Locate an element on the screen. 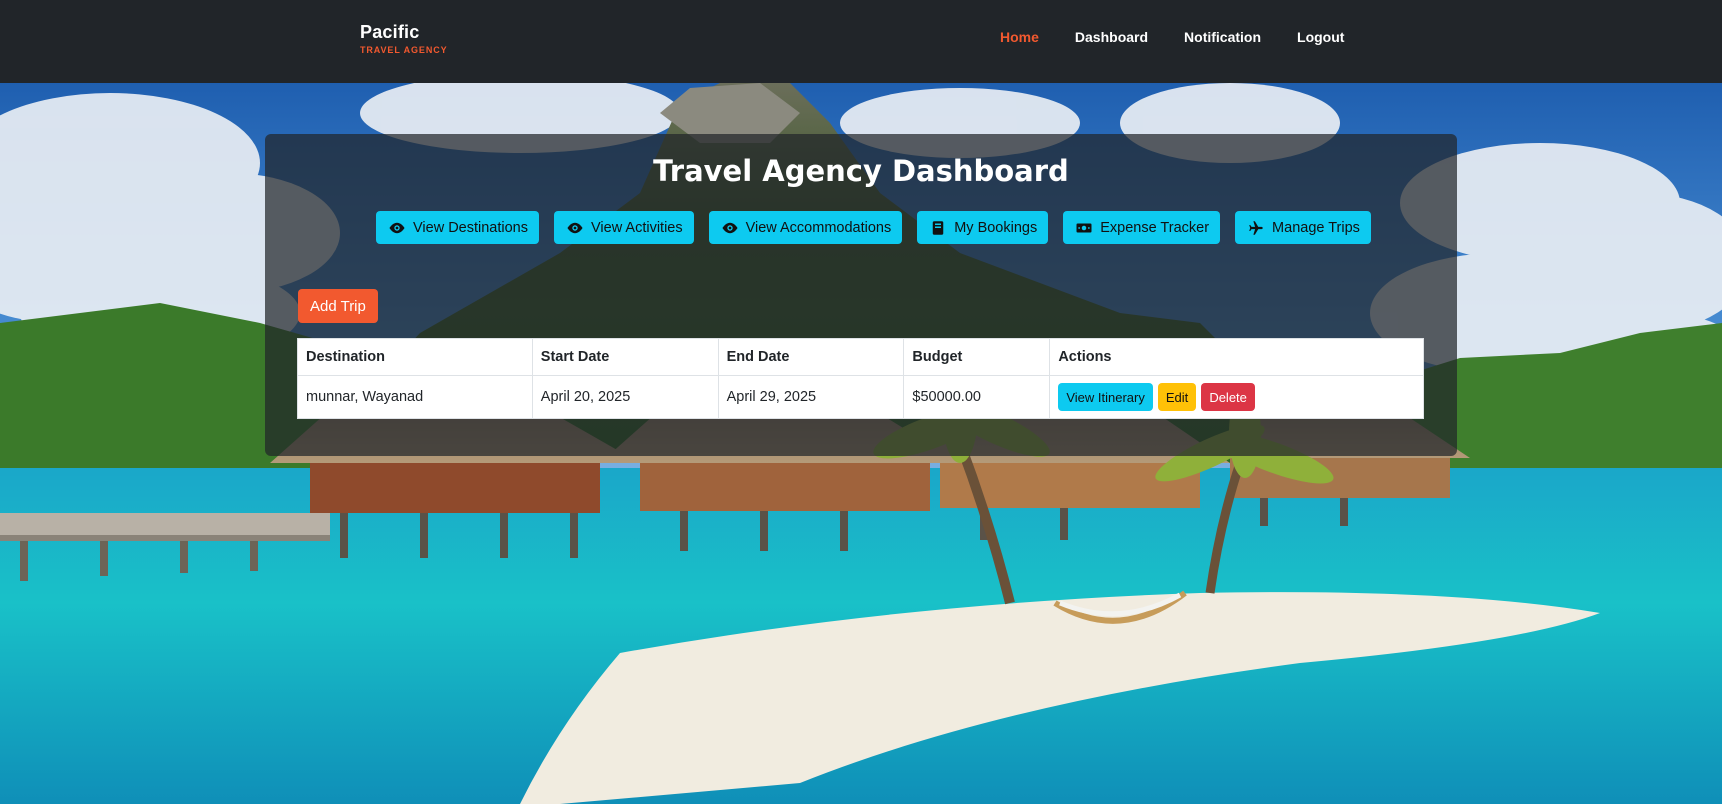 The width and height of the screenshot is (1722, 804). delete-trip-button: Delete is located at coordinates (1228, 397).